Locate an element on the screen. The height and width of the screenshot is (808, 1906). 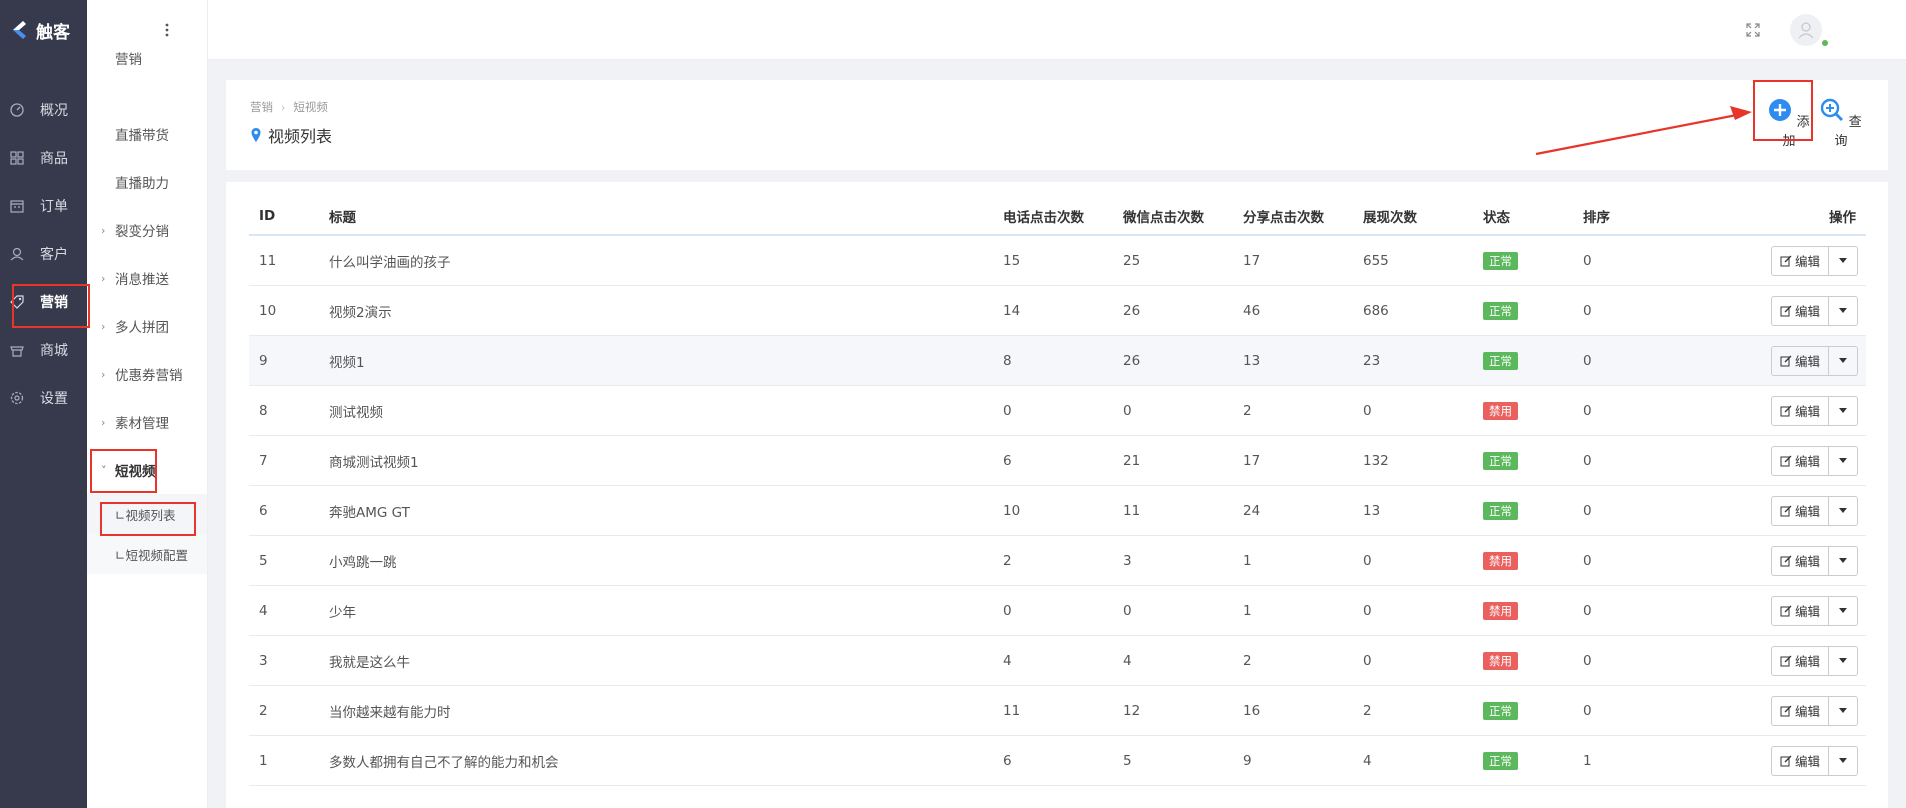
cell-wechat-clicks: 26 is located at coordinates (1132, 310).